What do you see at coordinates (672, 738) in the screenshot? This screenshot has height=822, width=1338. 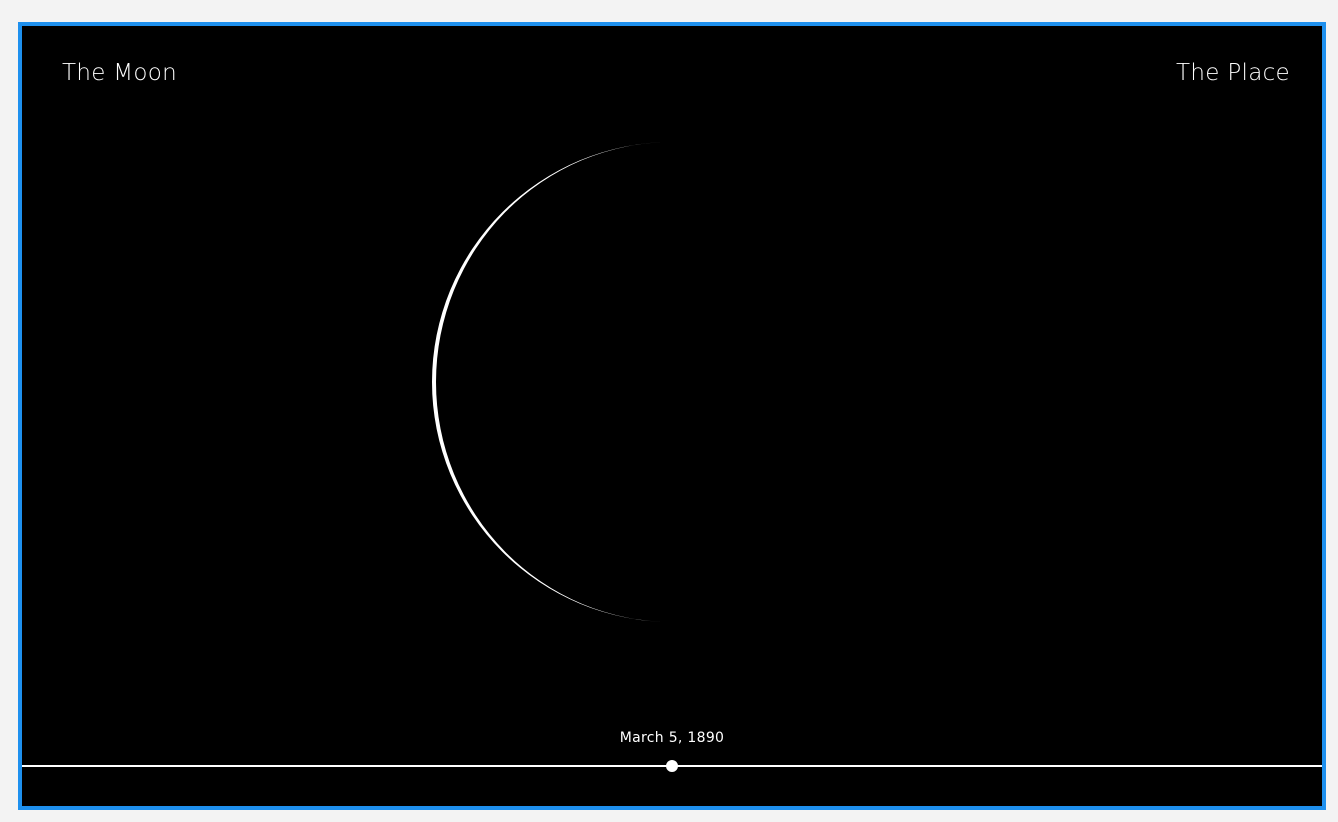 I see `date-label: March 5, 1890` at bounding box center [672, 738].